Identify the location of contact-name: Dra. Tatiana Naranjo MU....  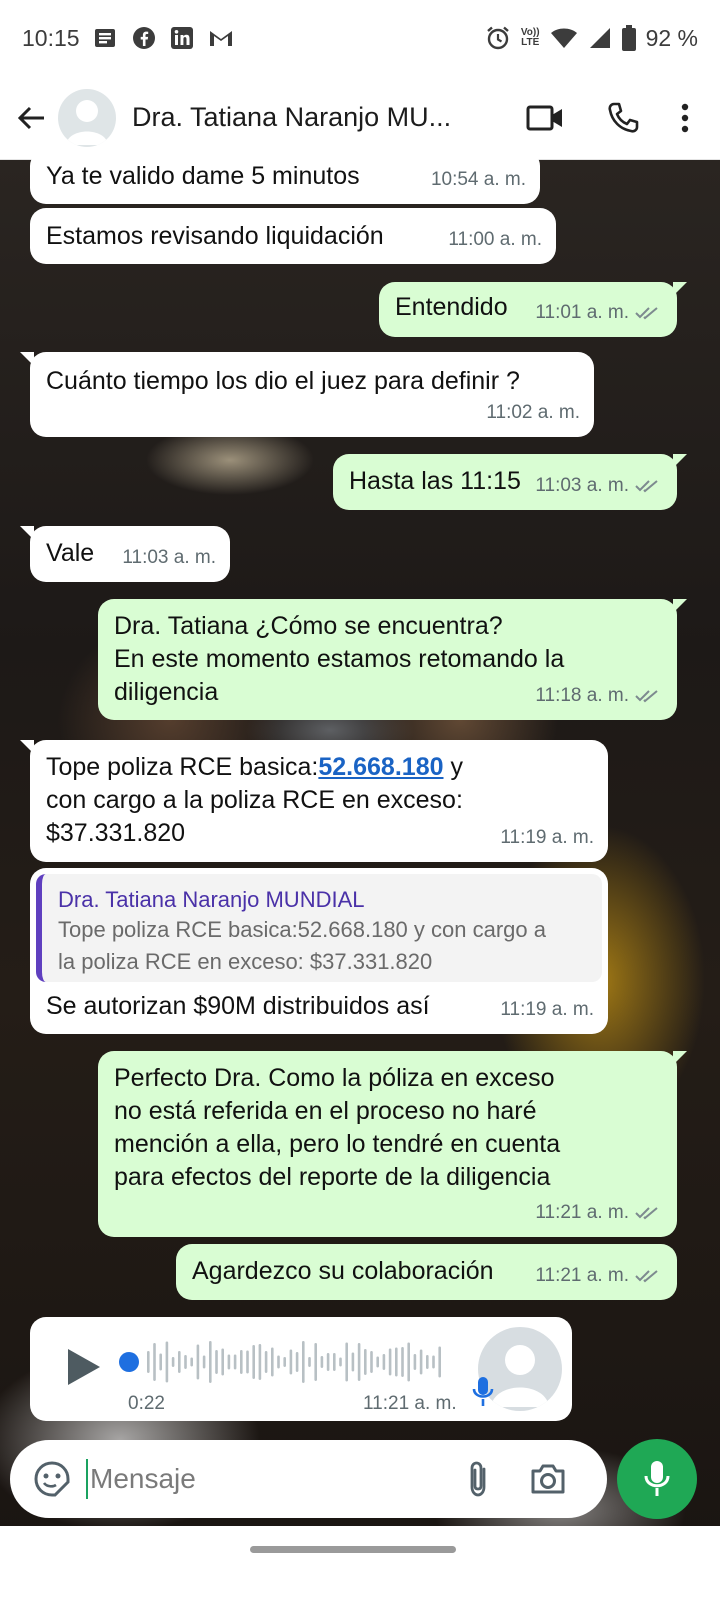
(304, 117).